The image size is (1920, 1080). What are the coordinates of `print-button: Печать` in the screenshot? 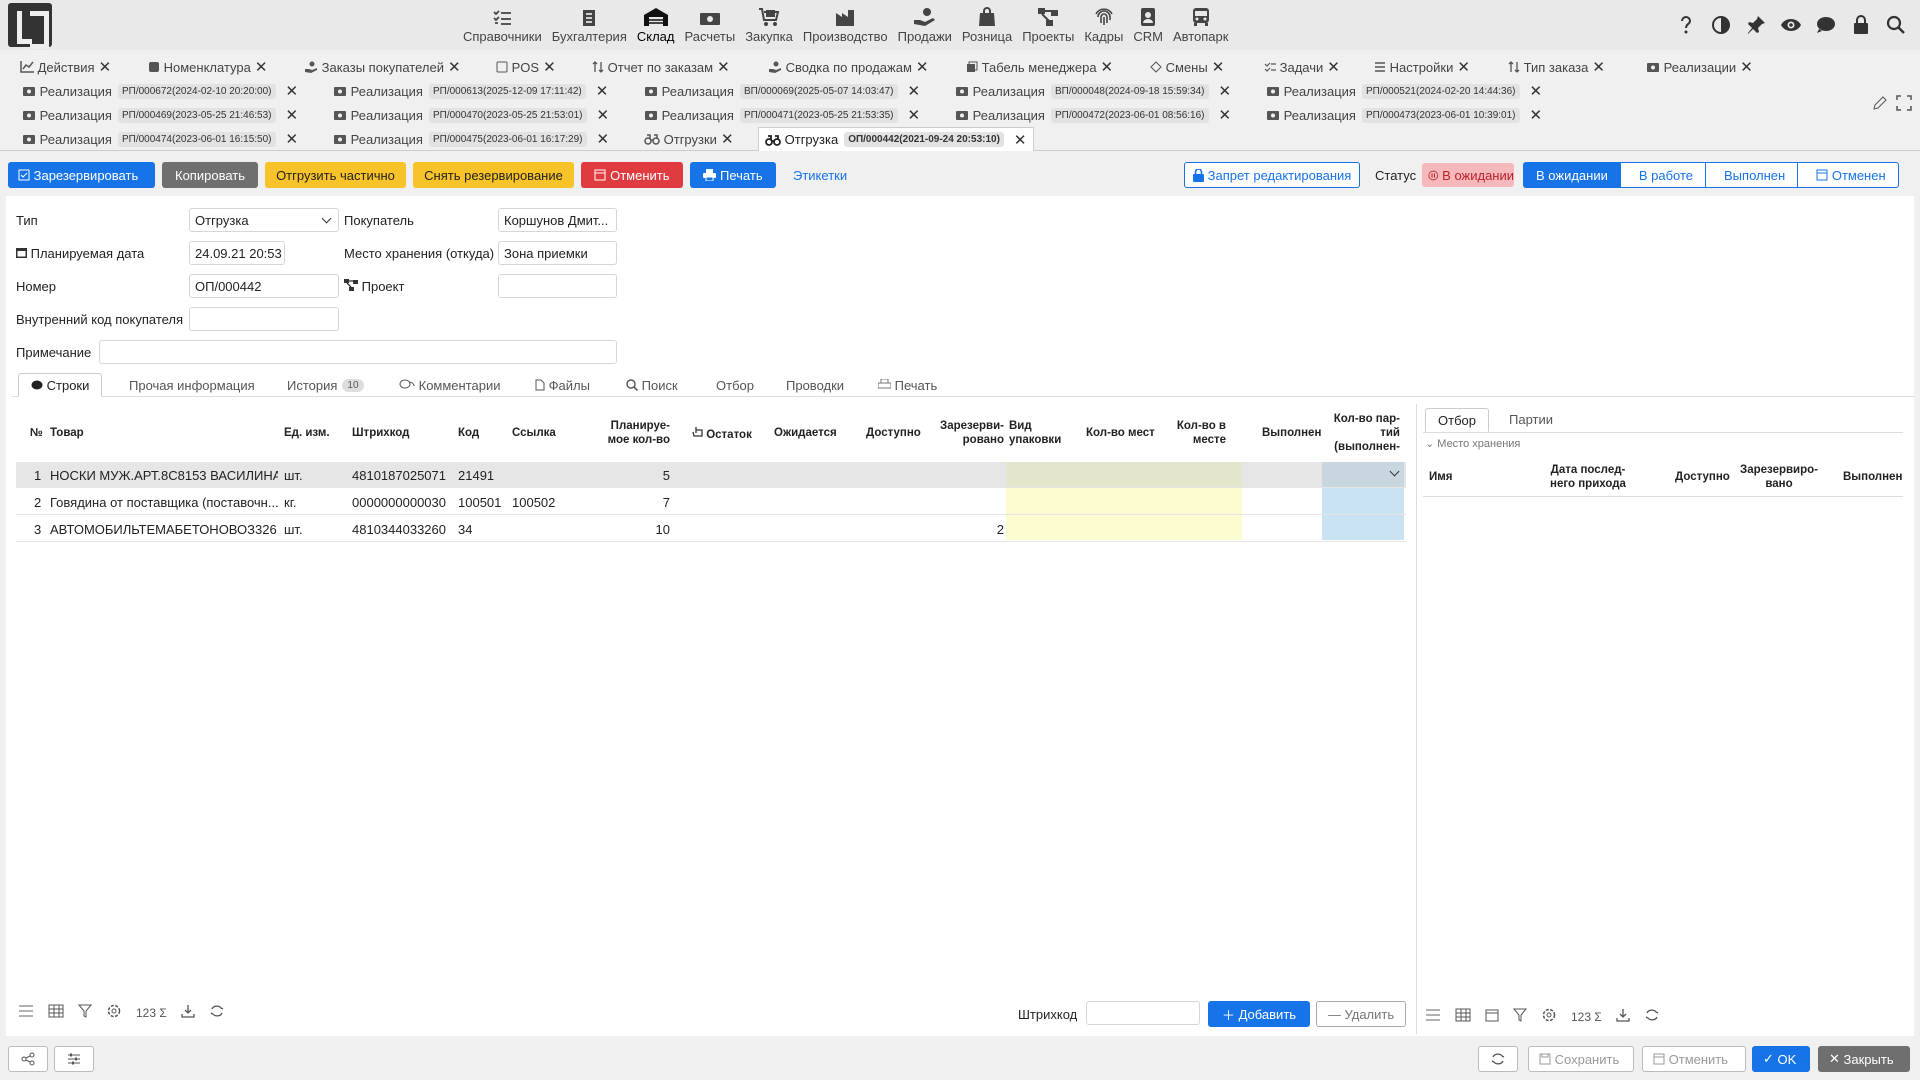 It's located at (733, 175).